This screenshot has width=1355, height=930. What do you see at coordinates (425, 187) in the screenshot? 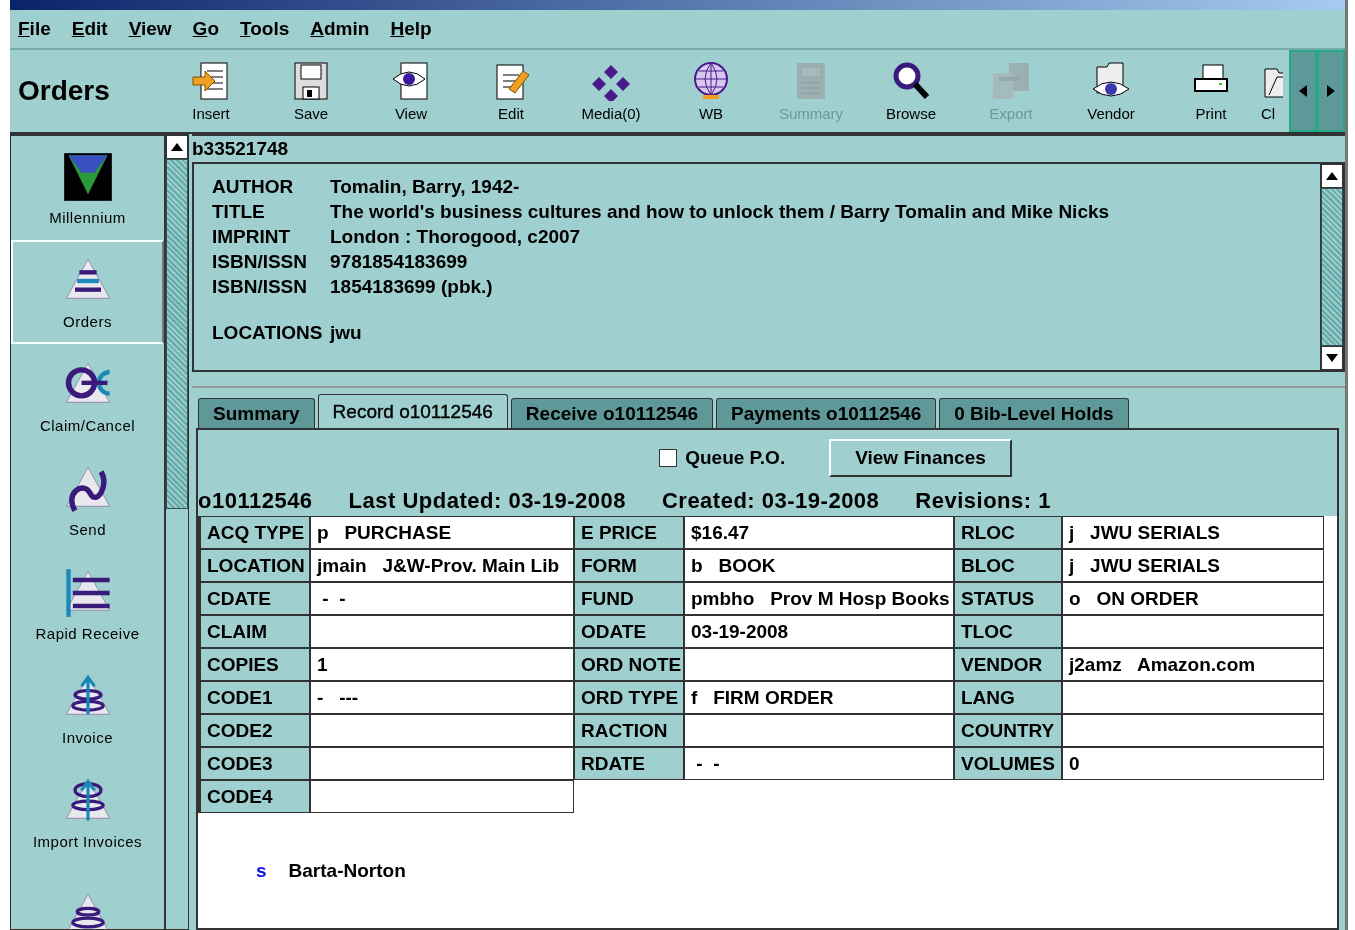
I see `field-value: Tomalin, Barry, 1942-` at bounding box center [425, 187].